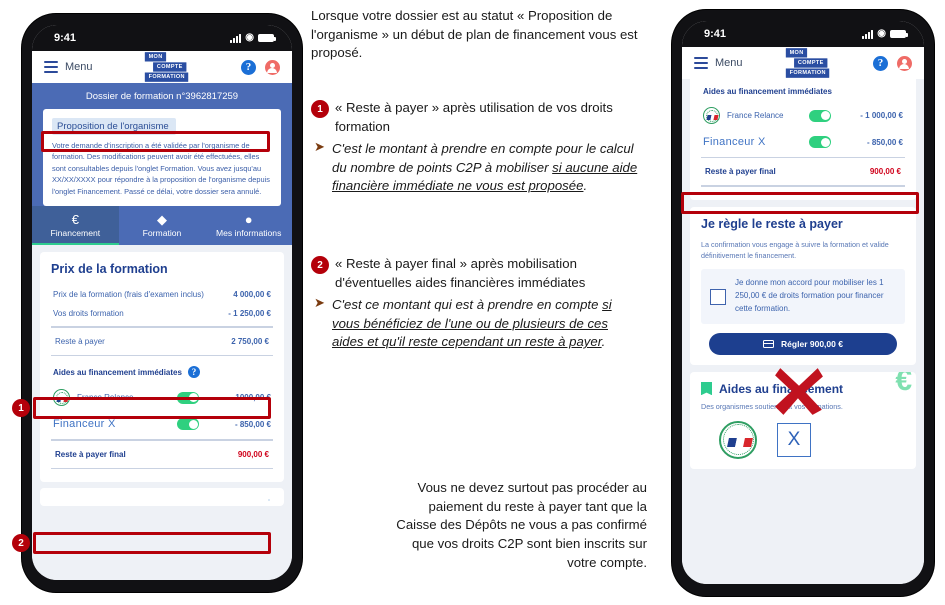 Image resolution: width=945 pixels, height=605 pixels. Describe the element at coordinates (75, 220) in the screenshot. I see `euro-icon: €` at that location.